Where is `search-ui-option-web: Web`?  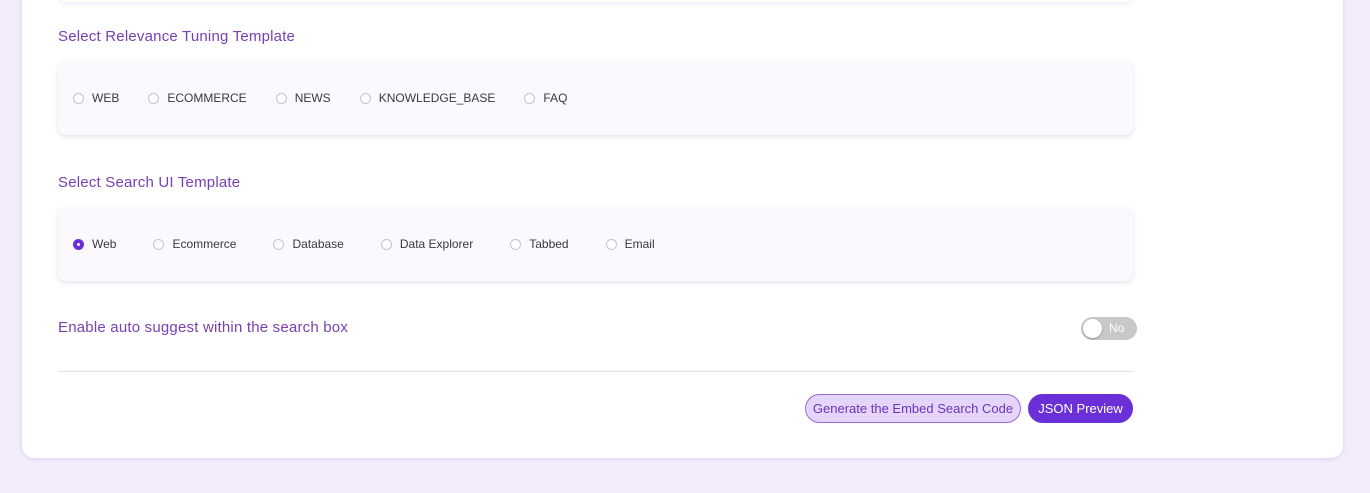
search-ui-option-web: Web is located at coordinates (94, 244).